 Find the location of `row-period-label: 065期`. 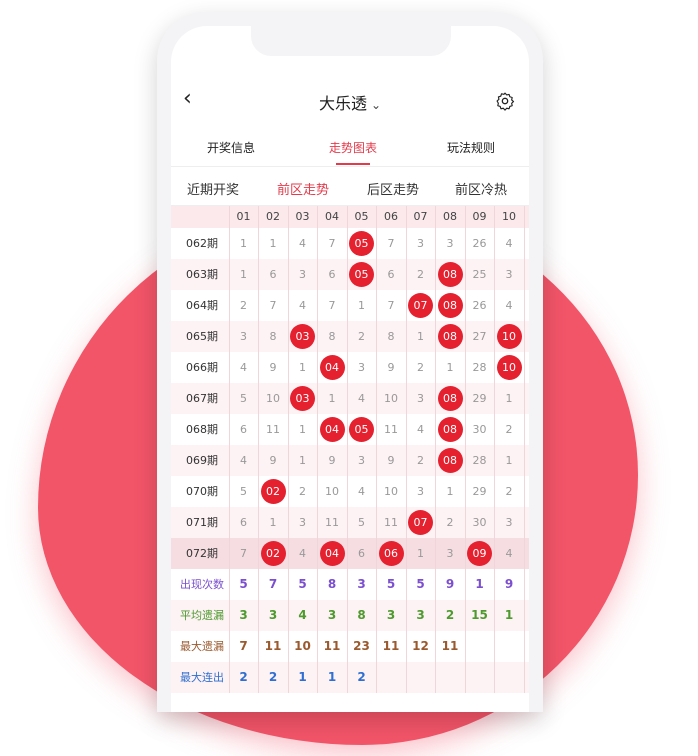

row-period-label: 065期 is located at coordinates (202, 336).